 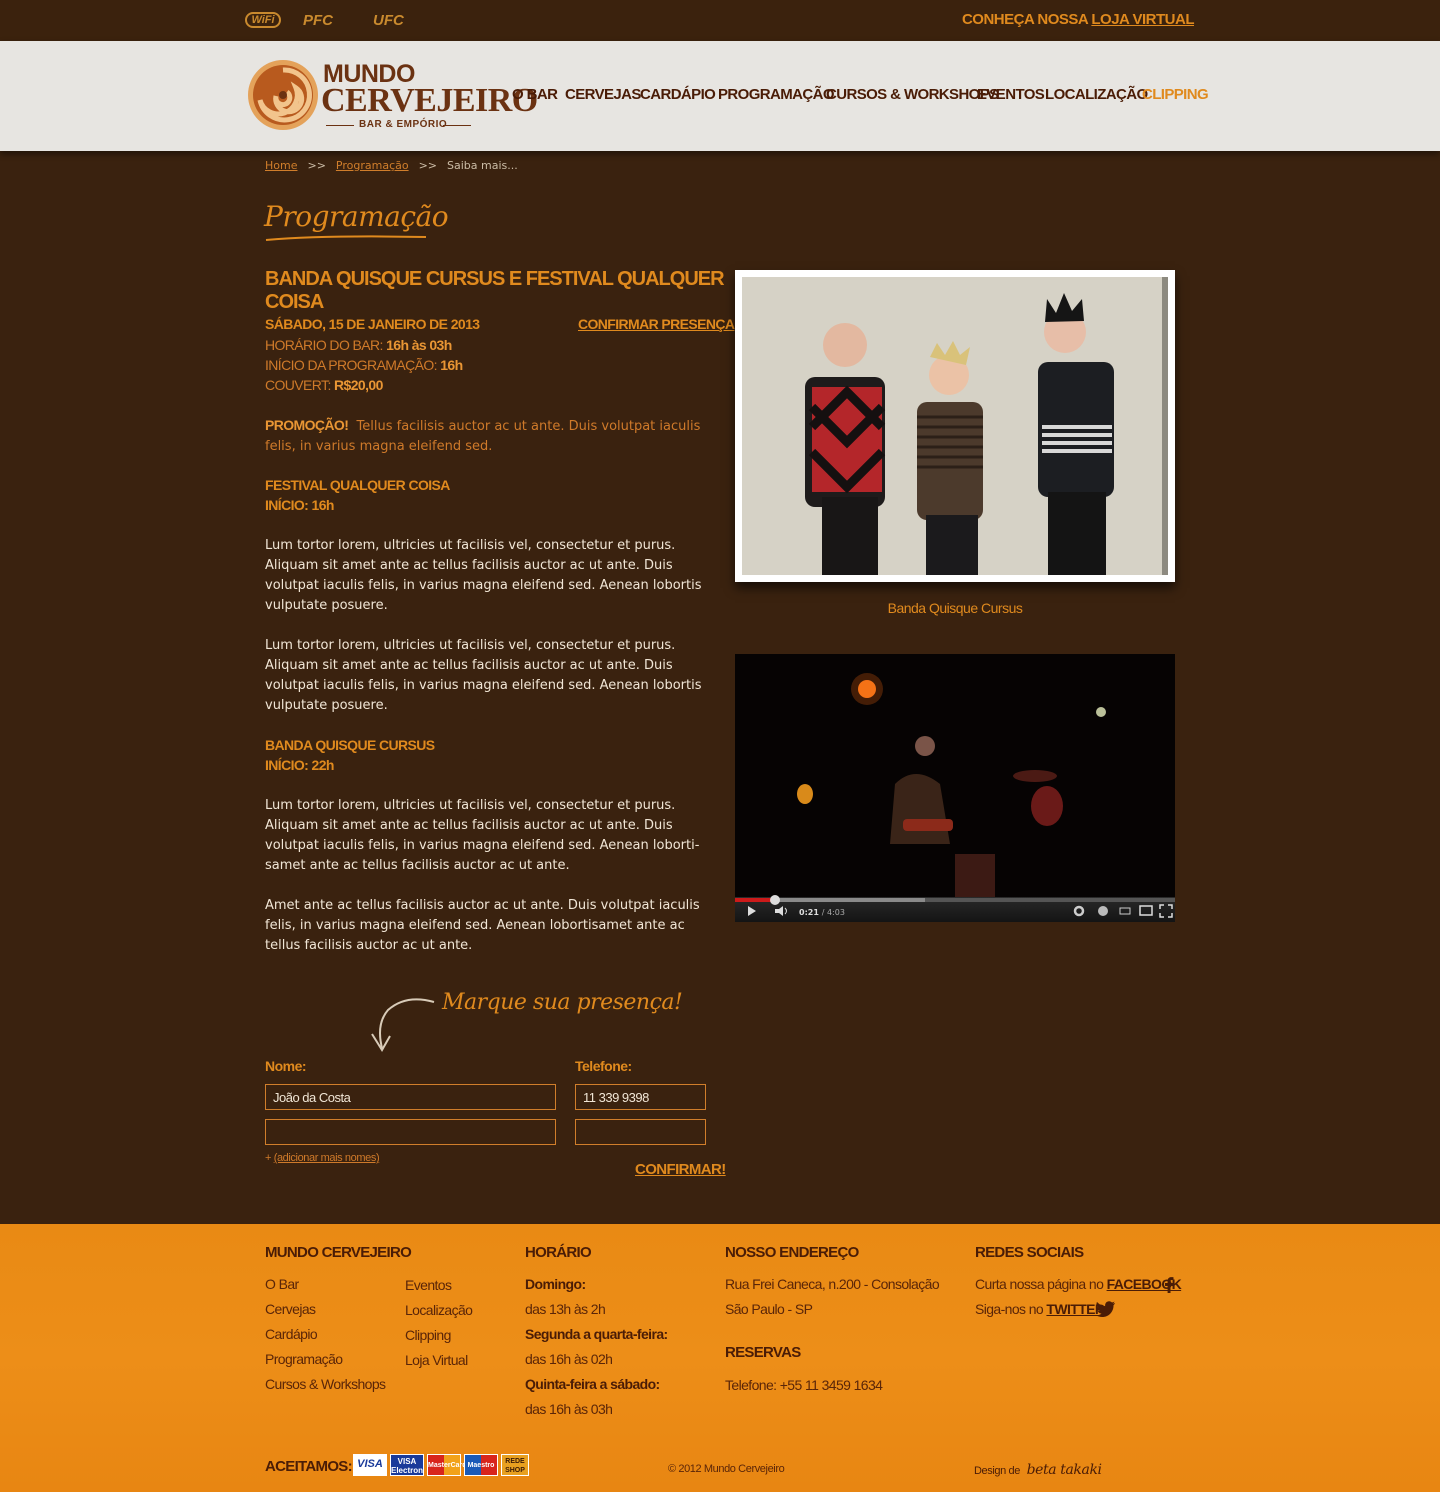 I want to click on confirm-button: CONFIRMAR!, so click(x=680, y=1169).